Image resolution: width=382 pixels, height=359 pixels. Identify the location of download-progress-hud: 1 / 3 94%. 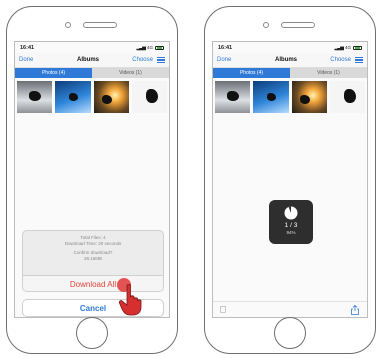
(291, 222).